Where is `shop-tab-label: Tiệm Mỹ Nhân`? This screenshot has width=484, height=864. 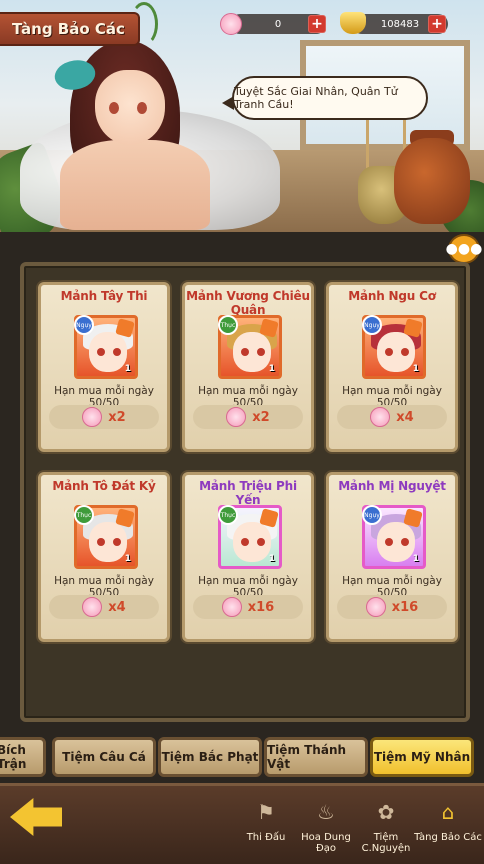 shop-tab-label: Tiệm Mỹ Nhân is located at coordinates (422, 757).